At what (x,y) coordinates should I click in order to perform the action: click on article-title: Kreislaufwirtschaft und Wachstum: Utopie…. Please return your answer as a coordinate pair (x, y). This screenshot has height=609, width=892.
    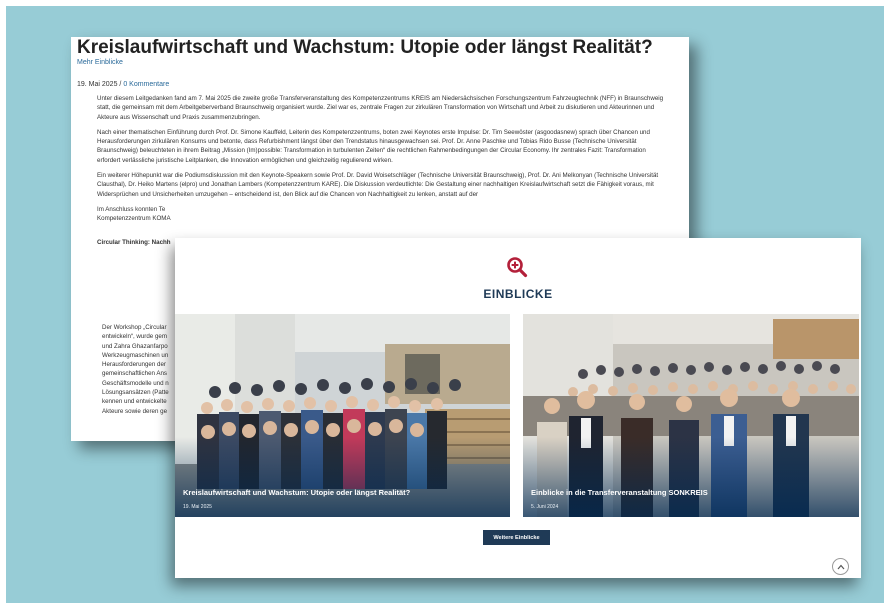
    Looking at the image, I should click on (365, 47).